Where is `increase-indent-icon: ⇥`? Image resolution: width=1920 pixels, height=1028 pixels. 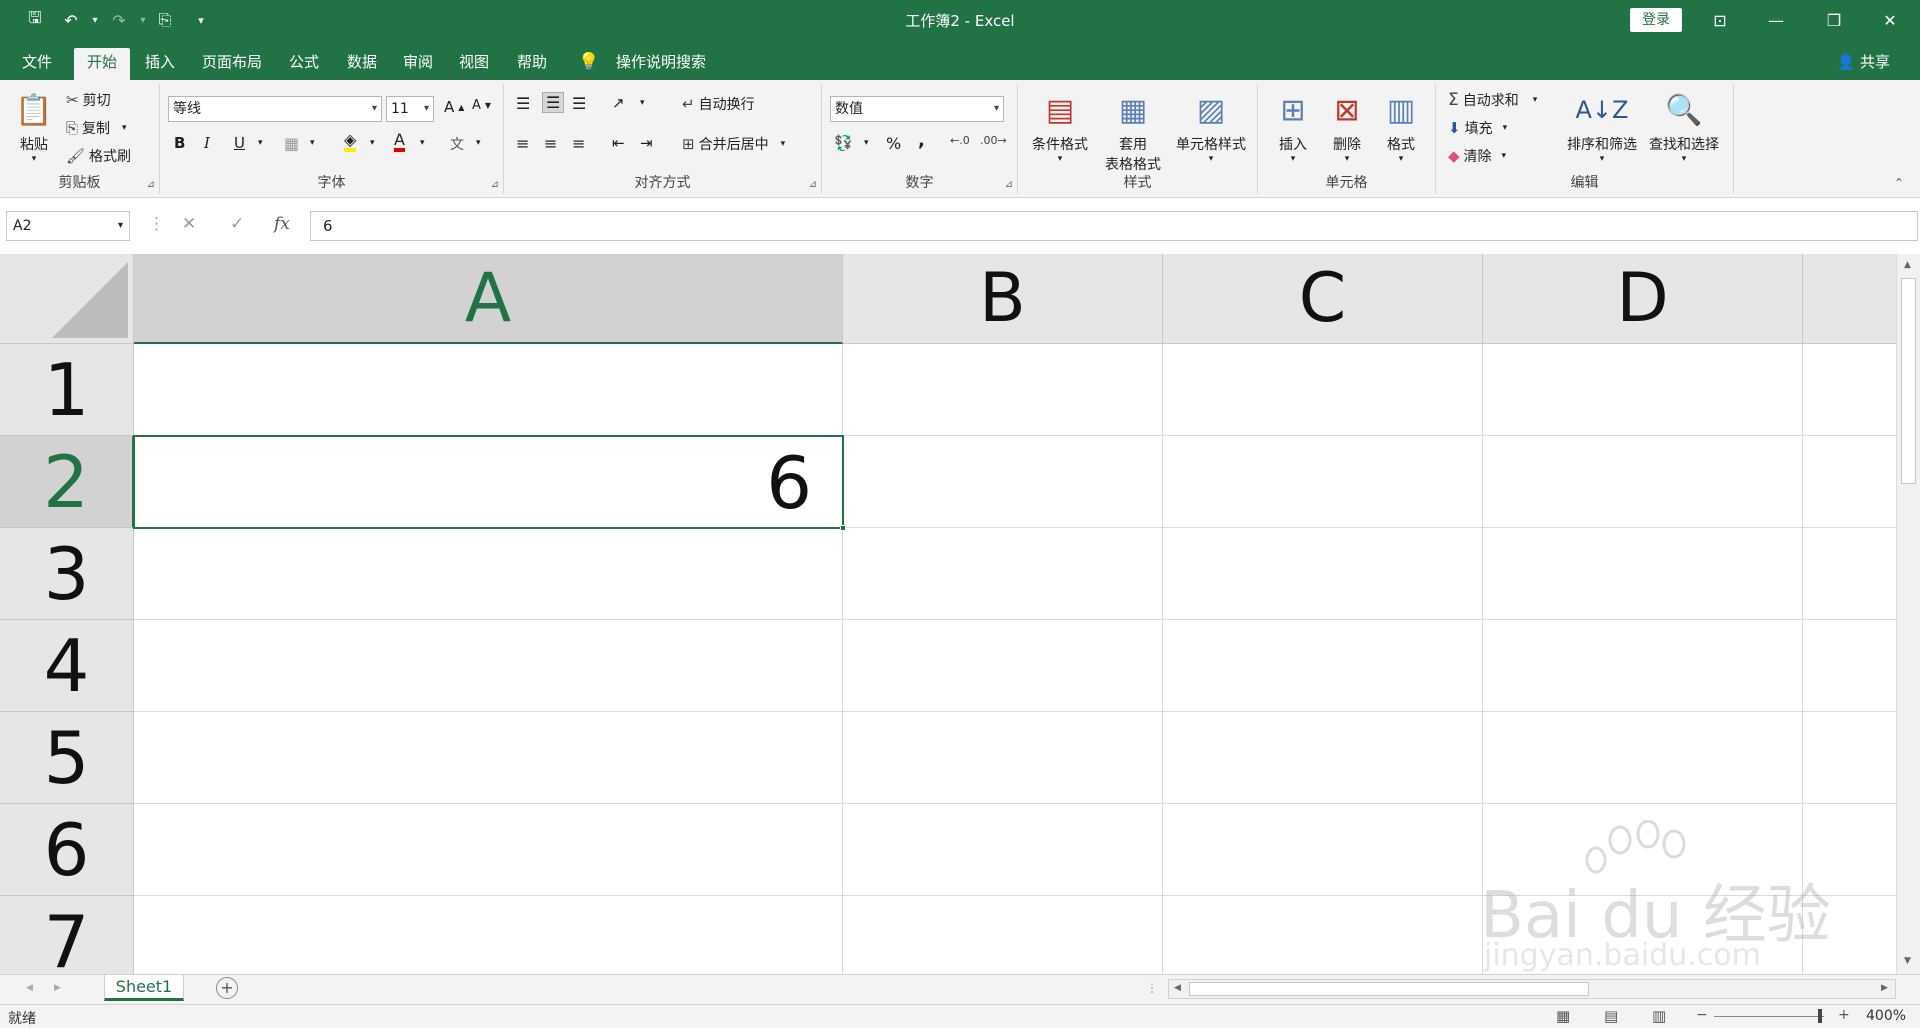 increase-indent-icon: ⇥ is located at coordinates (646, 143).